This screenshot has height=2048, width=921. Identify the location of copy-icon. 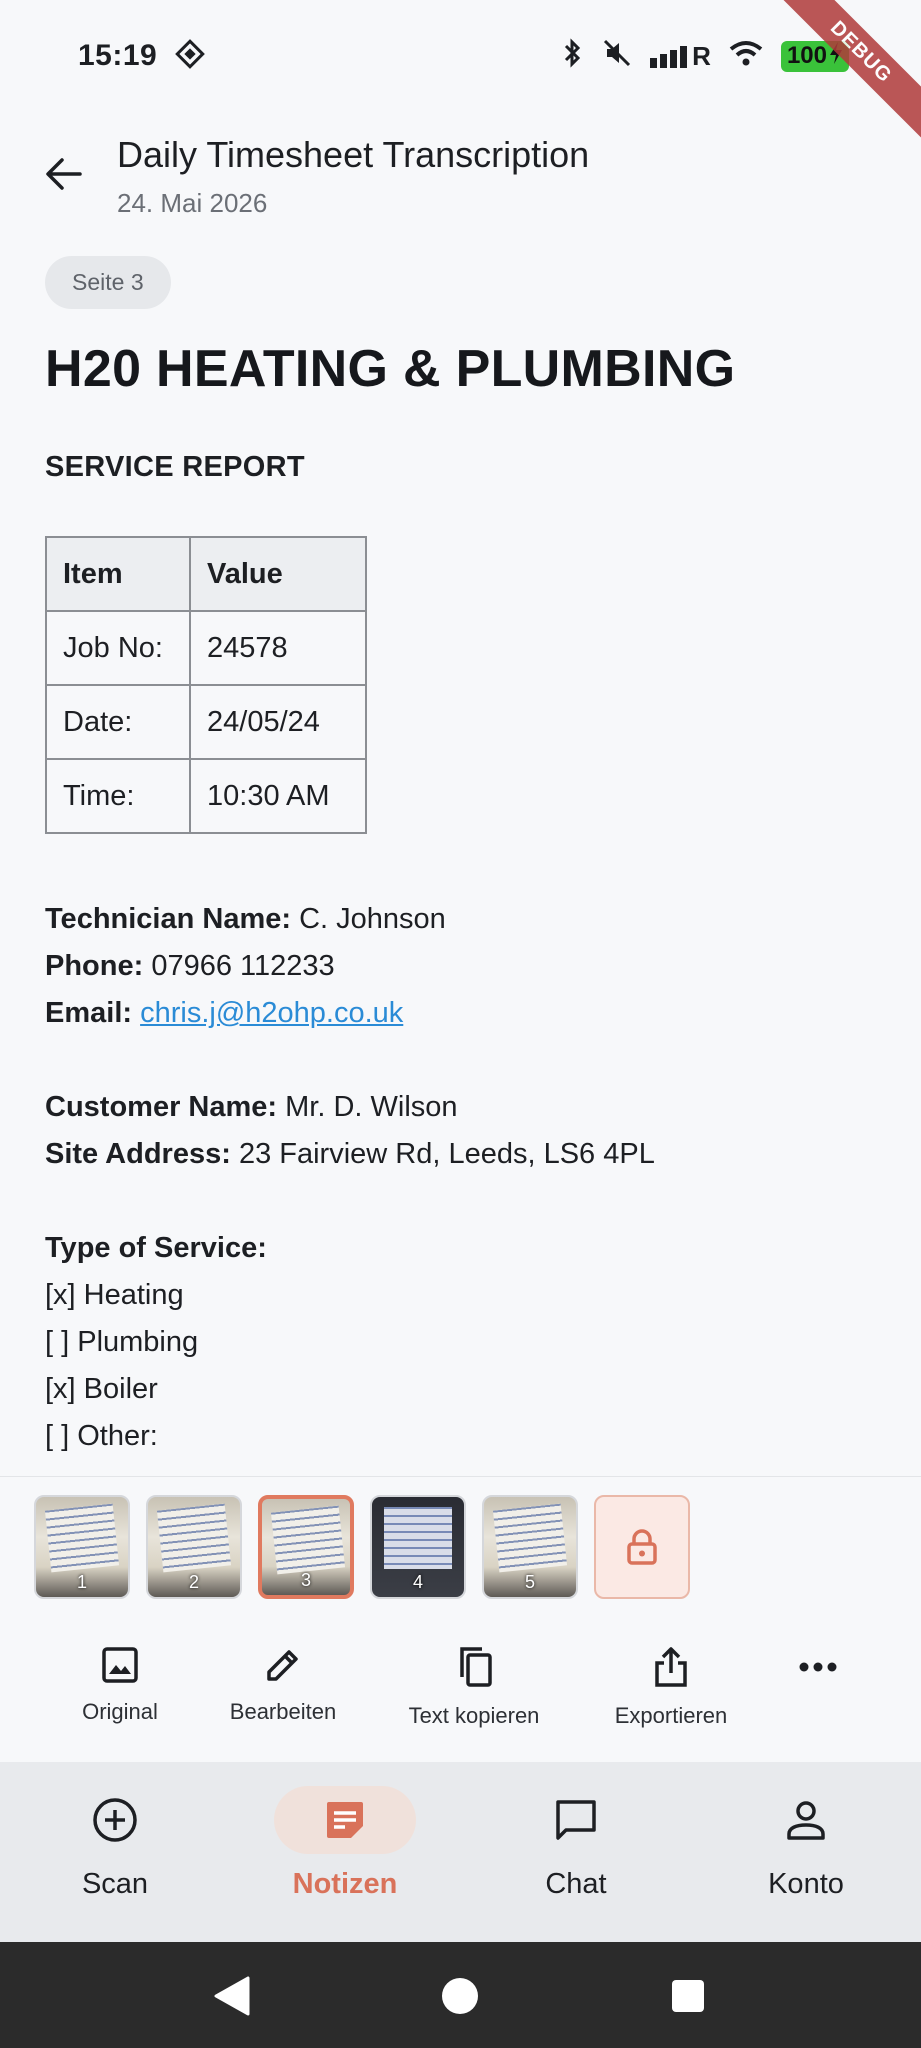
(476, 1667).